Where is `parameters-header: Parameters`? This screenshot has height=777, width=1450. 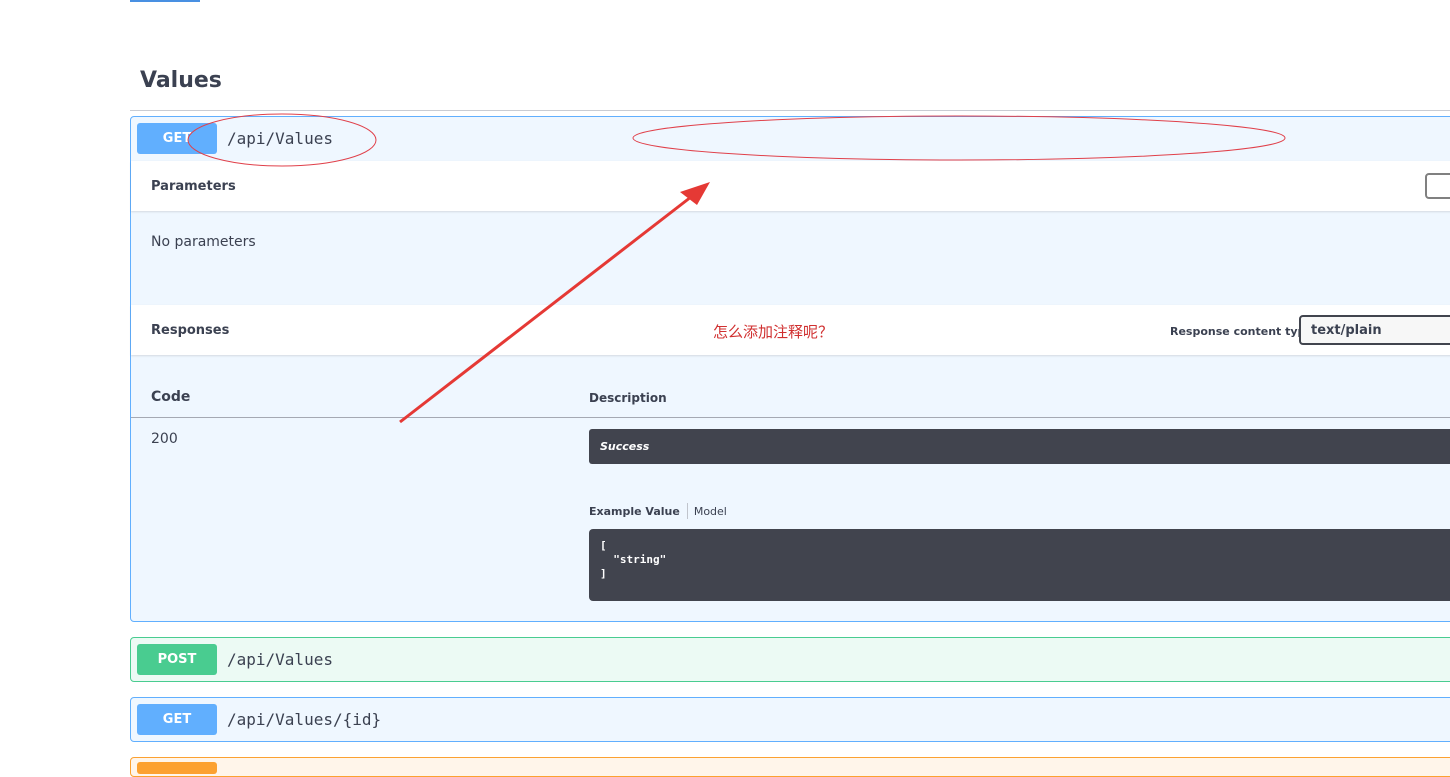 parameters-header: Parameters is located at coordinates (790, 186).